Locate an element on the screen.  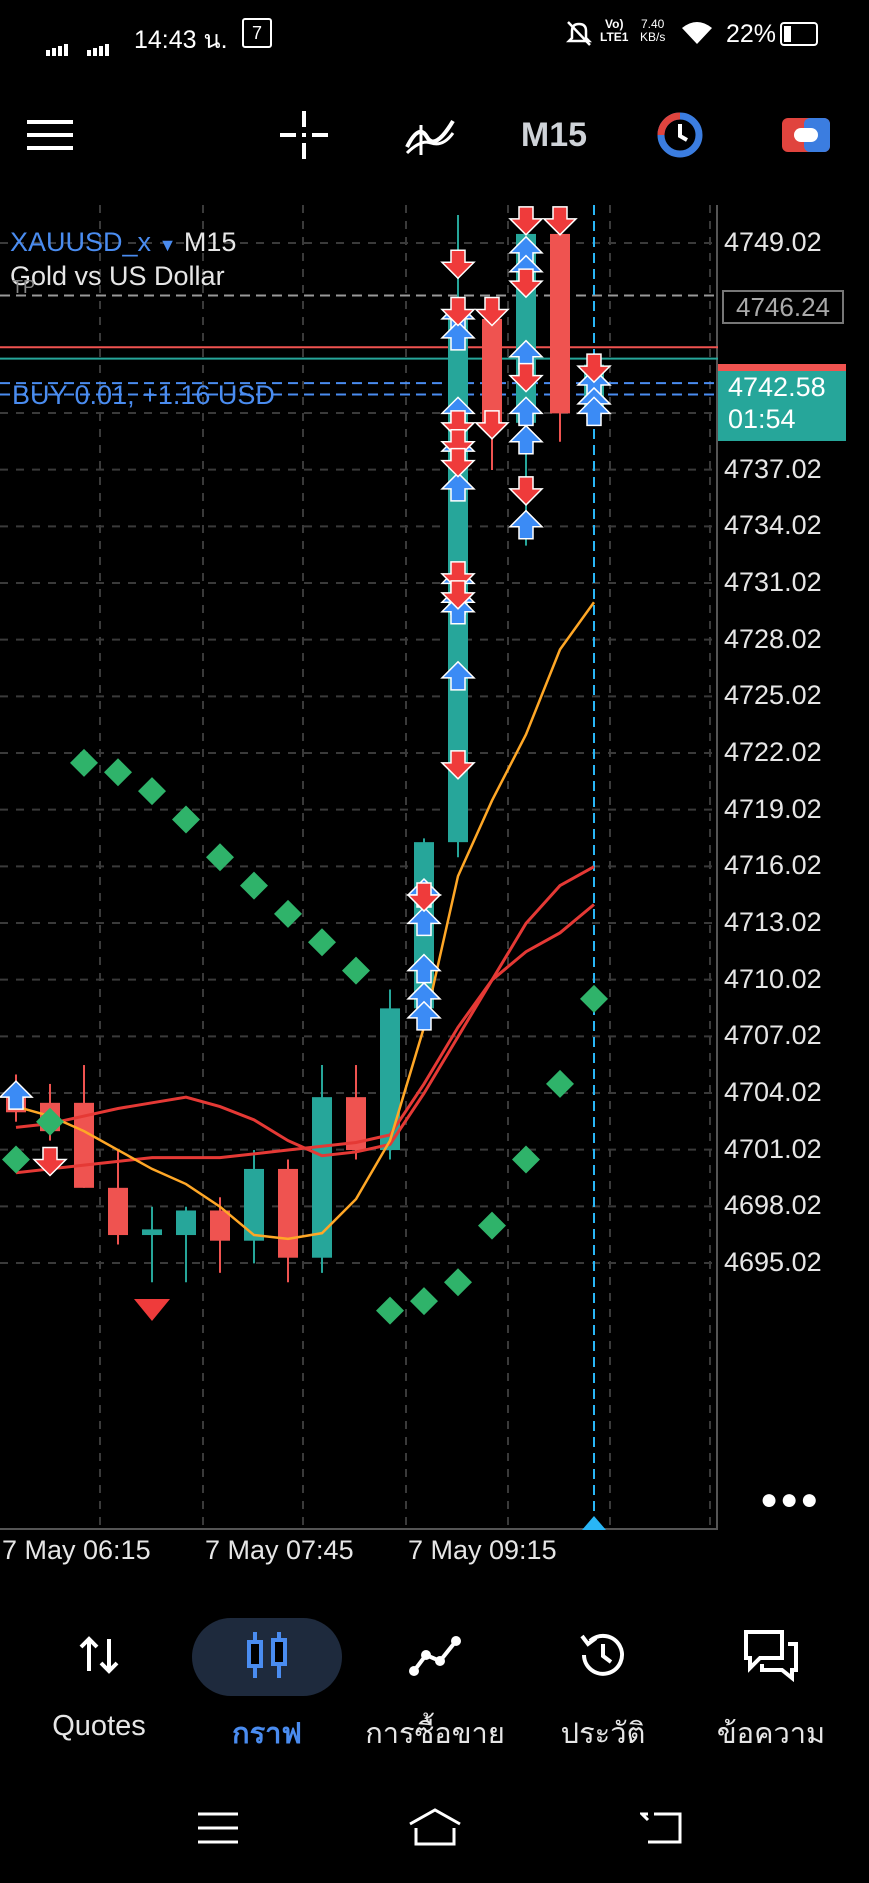
time-label: 7 May 07:45 is located at coordinates (279, 1550).